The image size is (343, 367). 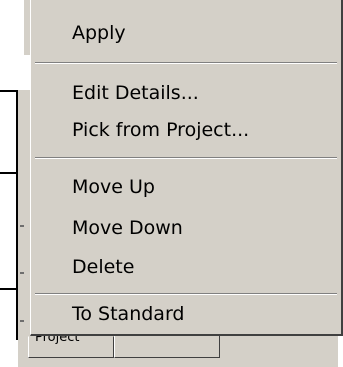 What do you see at coordinates (186, 267) in the screenshot?
I see `menu-item-delete: Delete` at bounding box center [186, 267].